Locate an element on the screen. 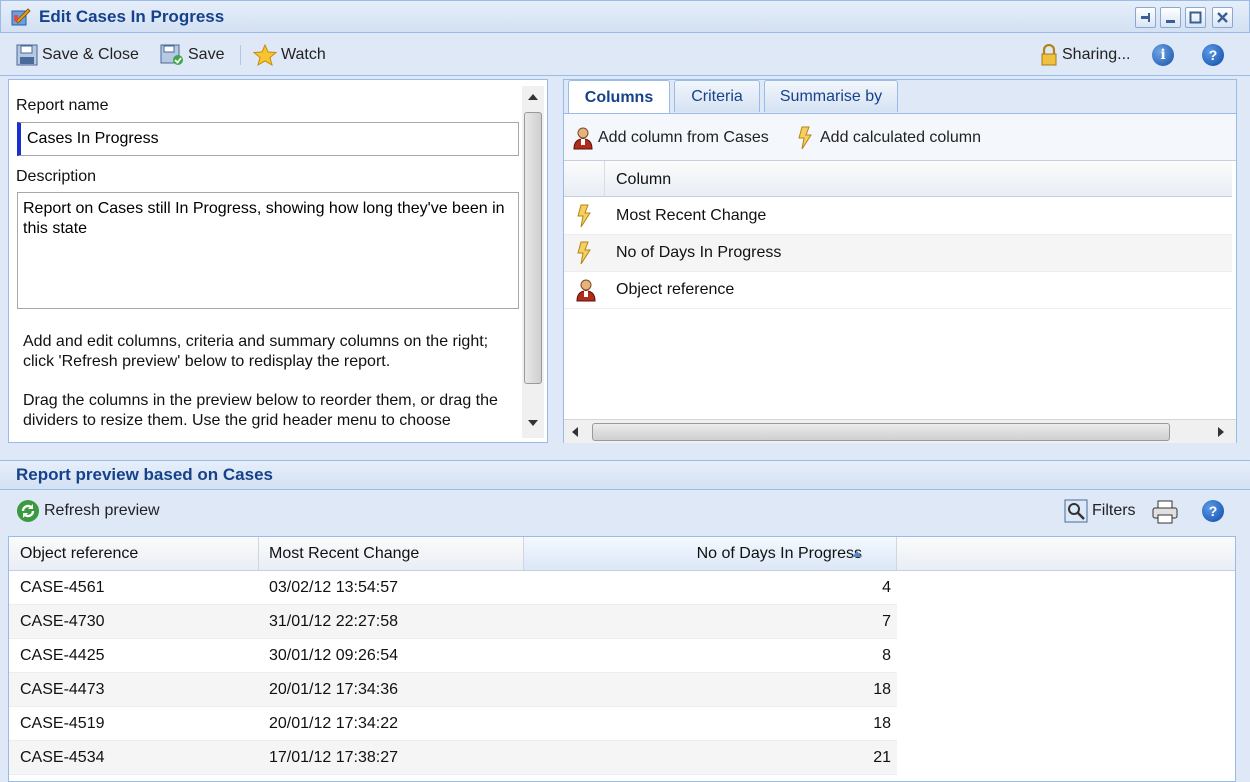 The image size is (1250, 782). header-object-reference: Object reference is located at coordinates (134, 553).